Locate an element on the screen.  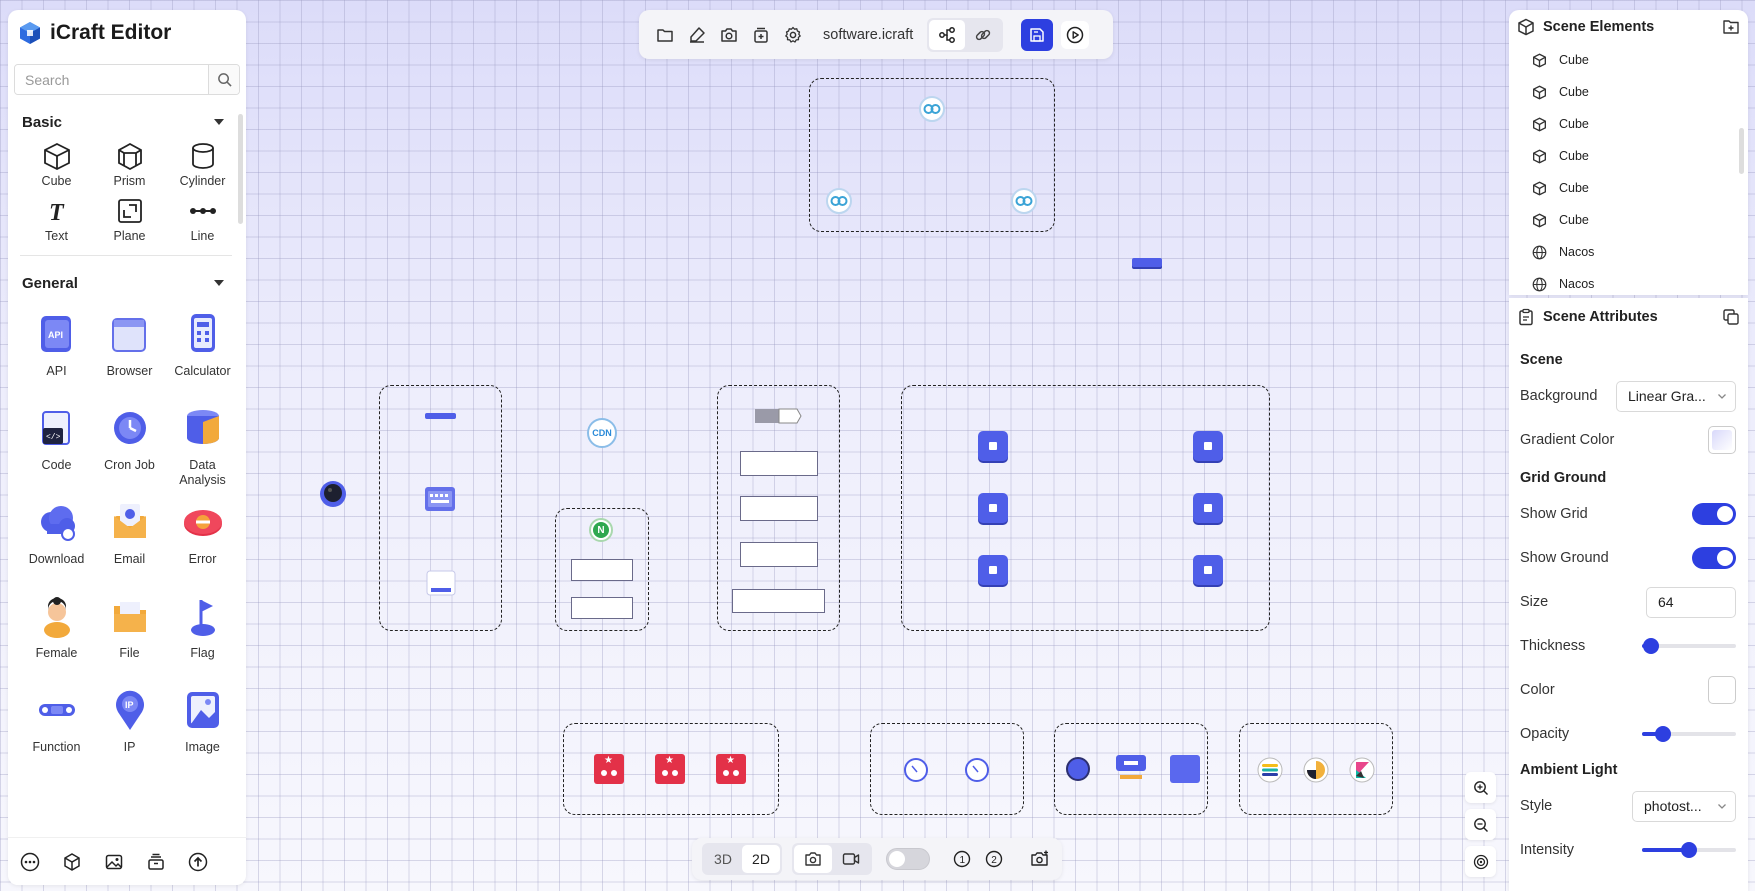
add-folder-icon is located at coordinates (1731, 27).